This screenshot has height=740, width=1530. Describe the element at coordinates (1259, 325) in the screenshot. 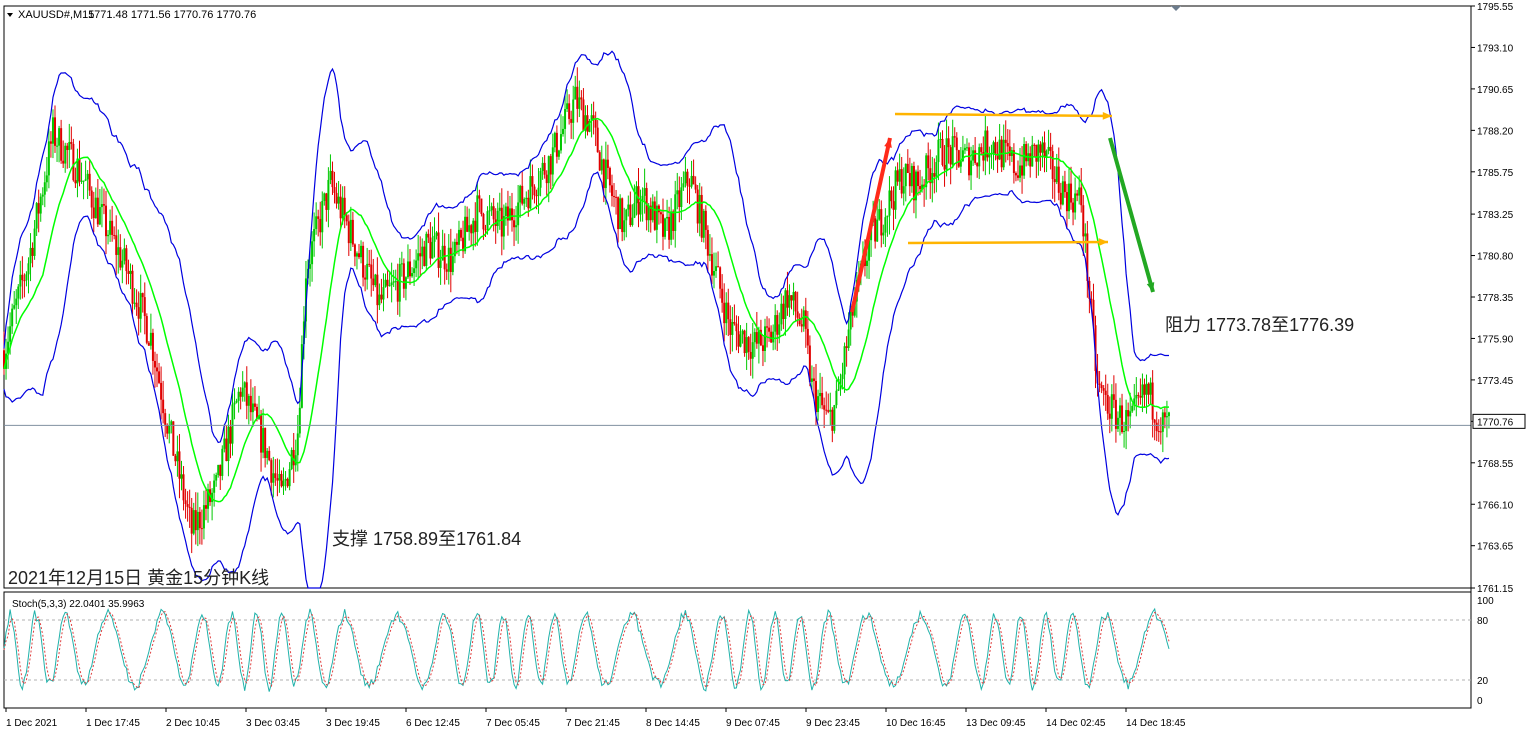

I see `resistance-annotation: 阻力 1773.78至1776.39` at that location.